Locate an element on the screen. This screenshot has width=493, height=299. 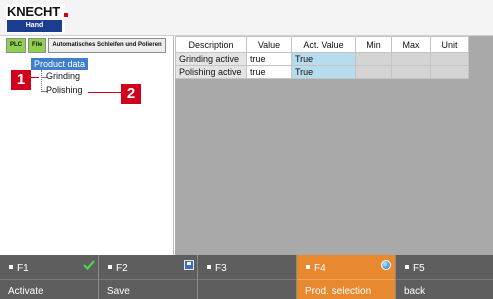
f2-save-button: F2 Save is located at coordinates (148, 277).